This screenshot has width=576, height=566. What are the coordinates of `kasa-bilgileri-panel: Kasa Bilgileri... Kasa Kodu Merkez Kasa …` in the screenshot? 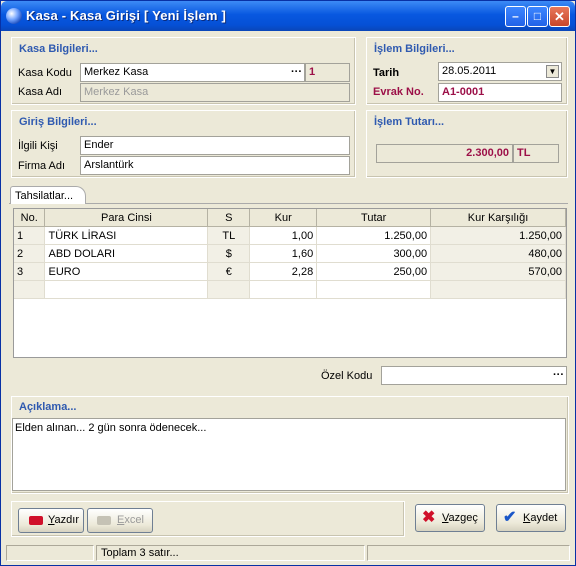 It's located at (183, 71).